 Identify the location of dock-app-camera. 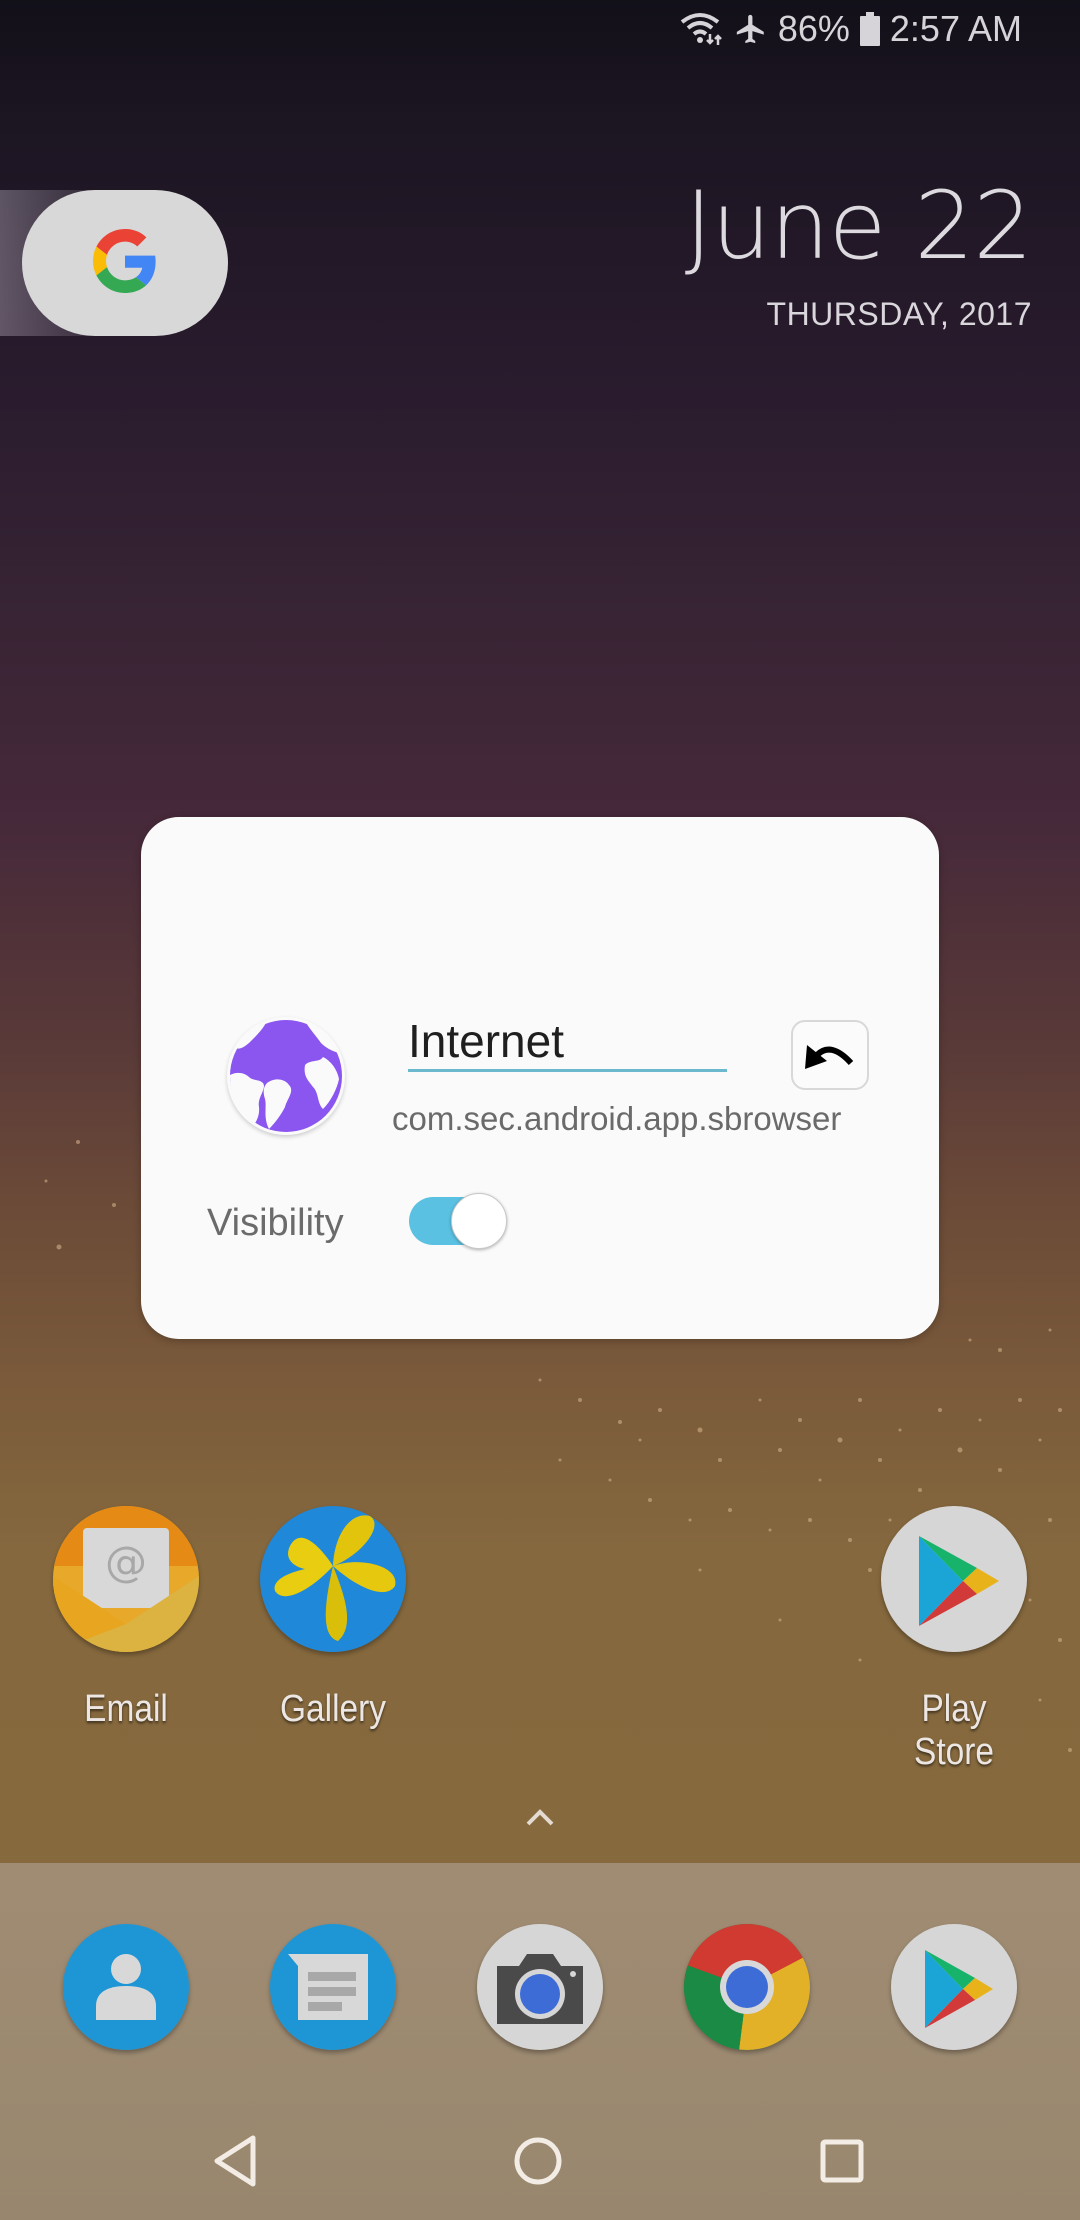
(540, 1987).